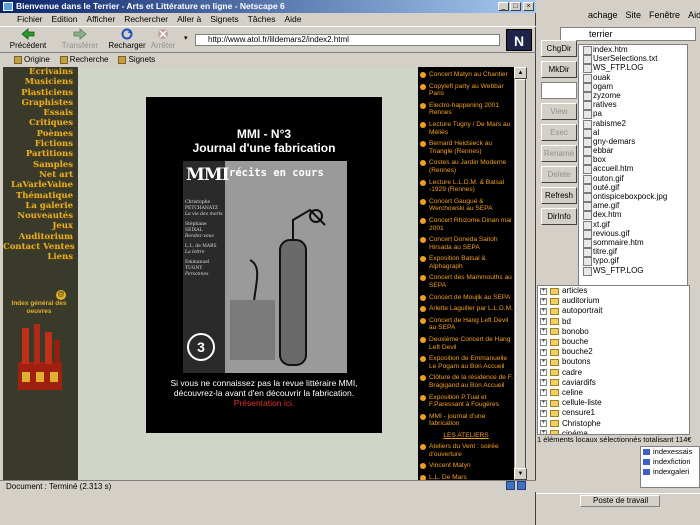 The width and height of the screenshot is (700, 525). What do you see at coordinates (466, 324) in the screenshot?
I see `event-link: Concert de Hang Left Devil au SEPA` at bounding box center [466, 324].